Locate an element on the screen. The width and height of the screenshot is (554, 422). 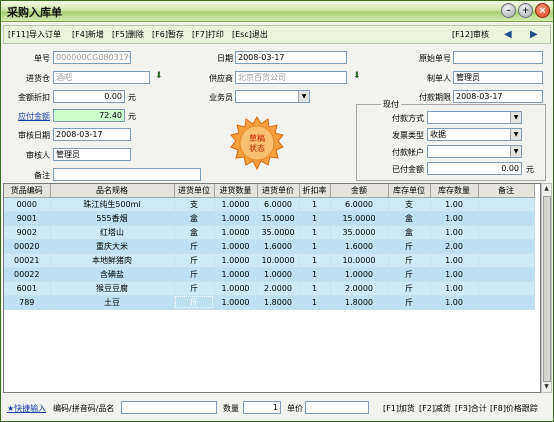
table-cell: 35.0000 is located at coordinates (359, 232).